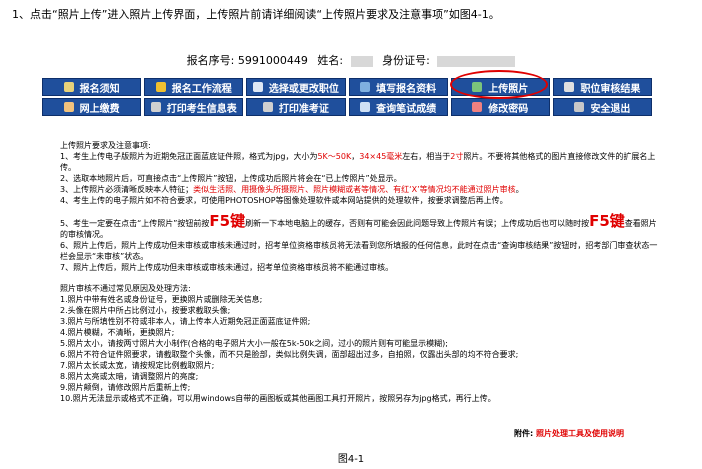  I want to click on rule-1-size: 5K～50K, so click(334, 156).